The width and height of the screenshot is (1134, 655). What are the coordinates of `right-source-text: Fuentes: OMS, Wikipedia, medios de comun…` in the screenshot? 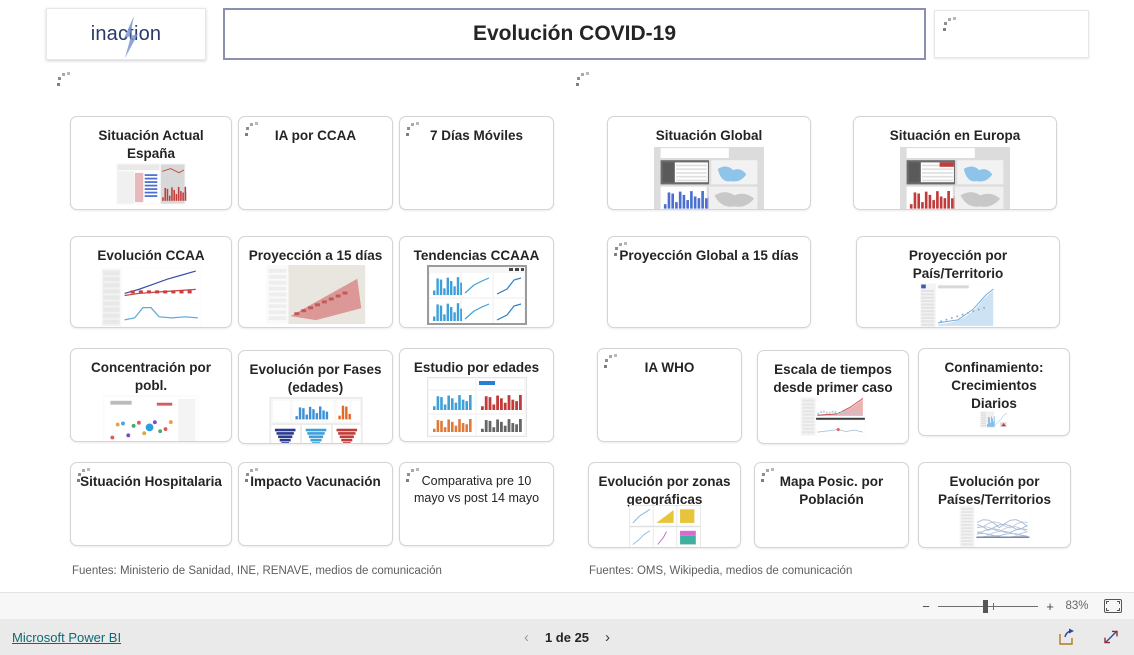 It's located at (721, 571).